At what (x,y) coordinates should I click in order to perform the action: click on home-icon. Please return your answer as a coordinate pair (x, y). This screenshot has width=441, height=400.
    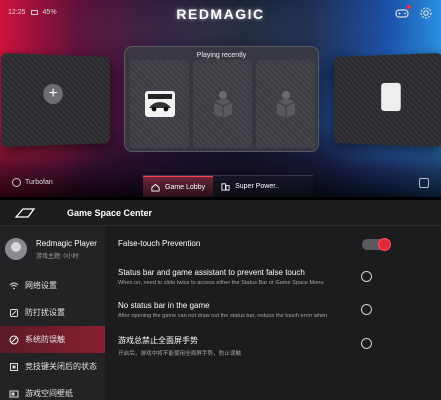
    Looking at the image, I should click on (155, 187).